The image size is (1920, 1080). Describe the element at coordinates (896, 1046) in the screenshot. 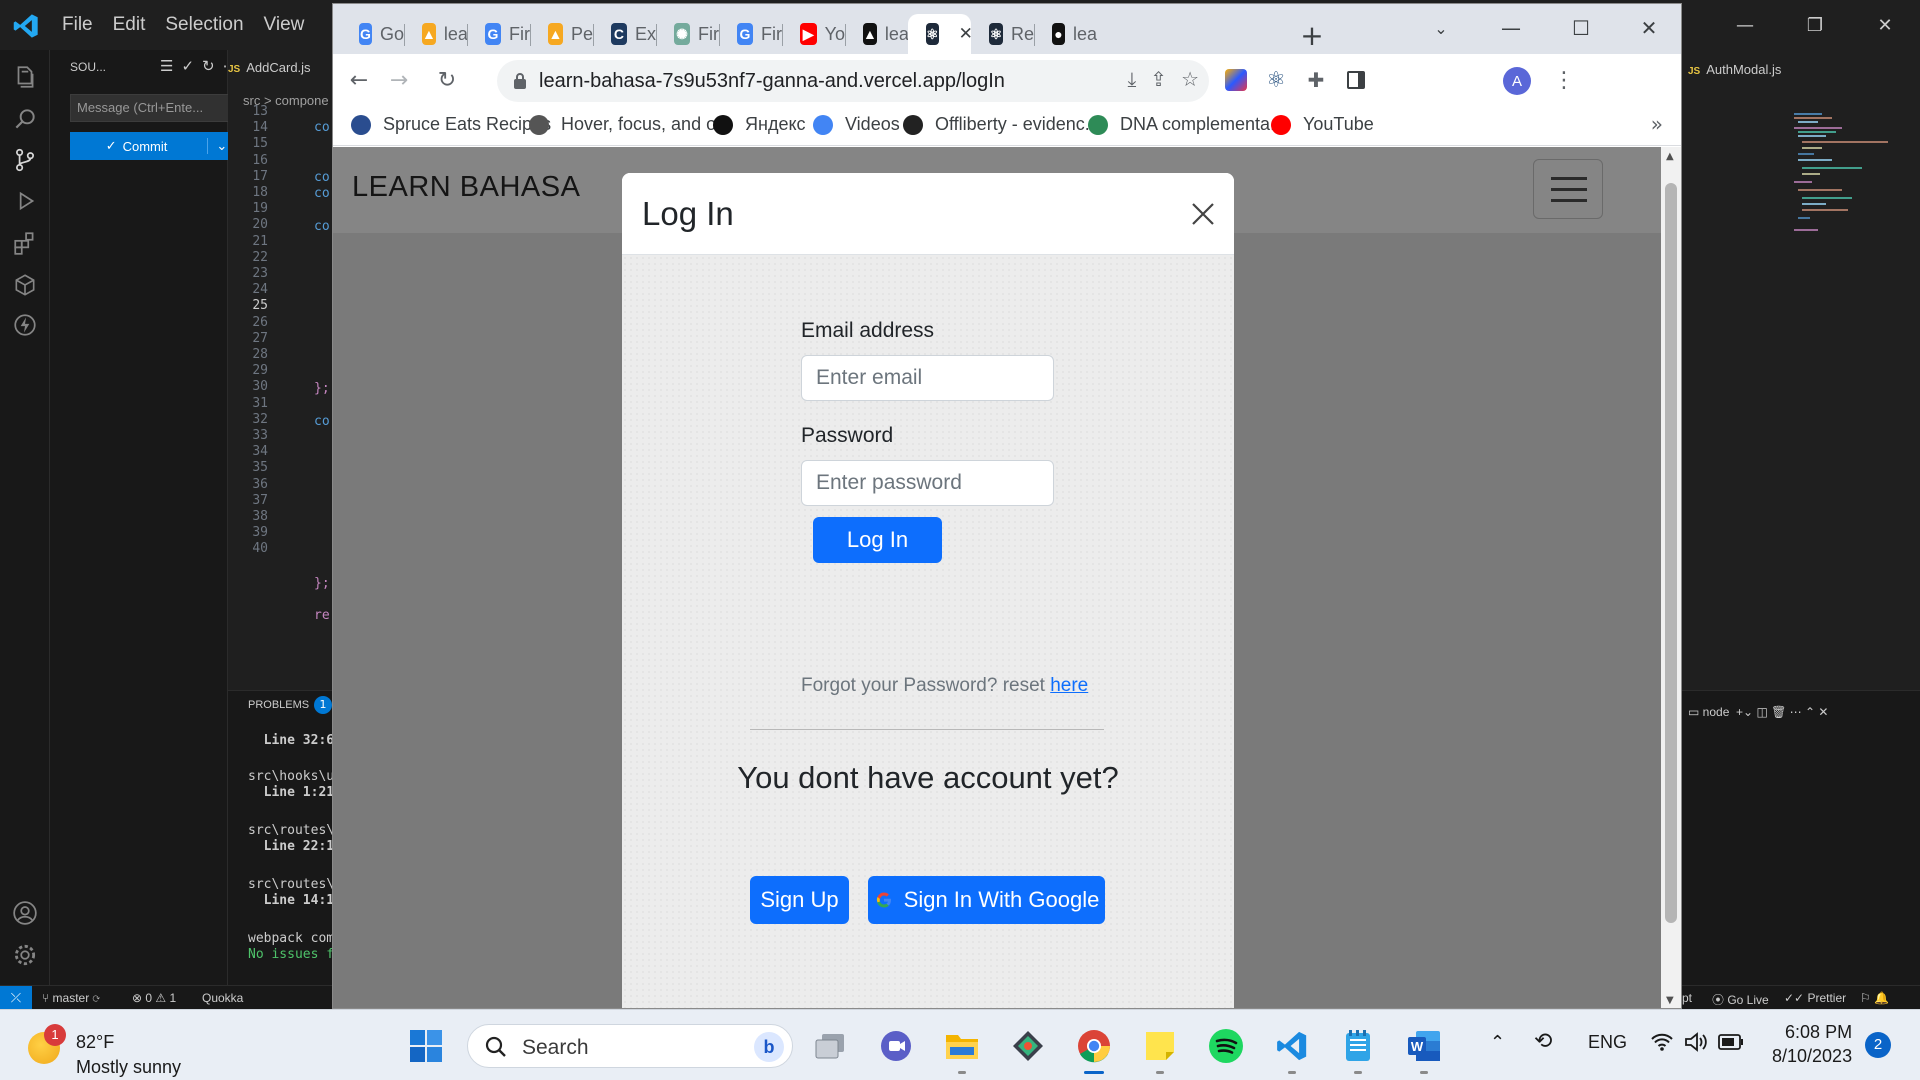

I see `teams-chat-icon` at that location.